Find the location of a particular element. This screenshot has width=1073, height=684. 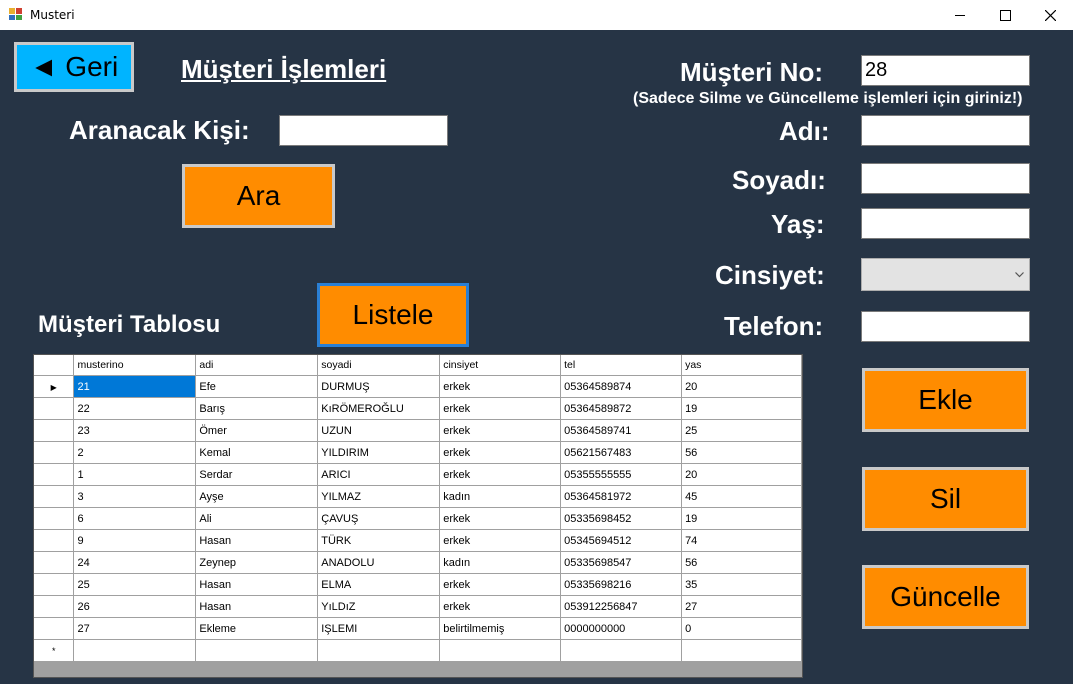

table-cell-soyadi: IŞLEMI is located at coordinates (379, 628).